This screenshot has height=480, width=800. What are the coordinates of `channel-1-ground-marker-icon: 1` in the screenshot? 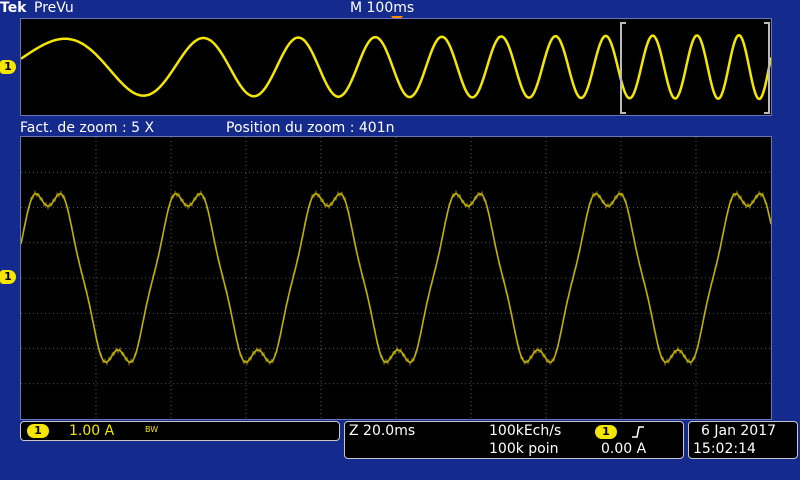 It's located at (8, 277).